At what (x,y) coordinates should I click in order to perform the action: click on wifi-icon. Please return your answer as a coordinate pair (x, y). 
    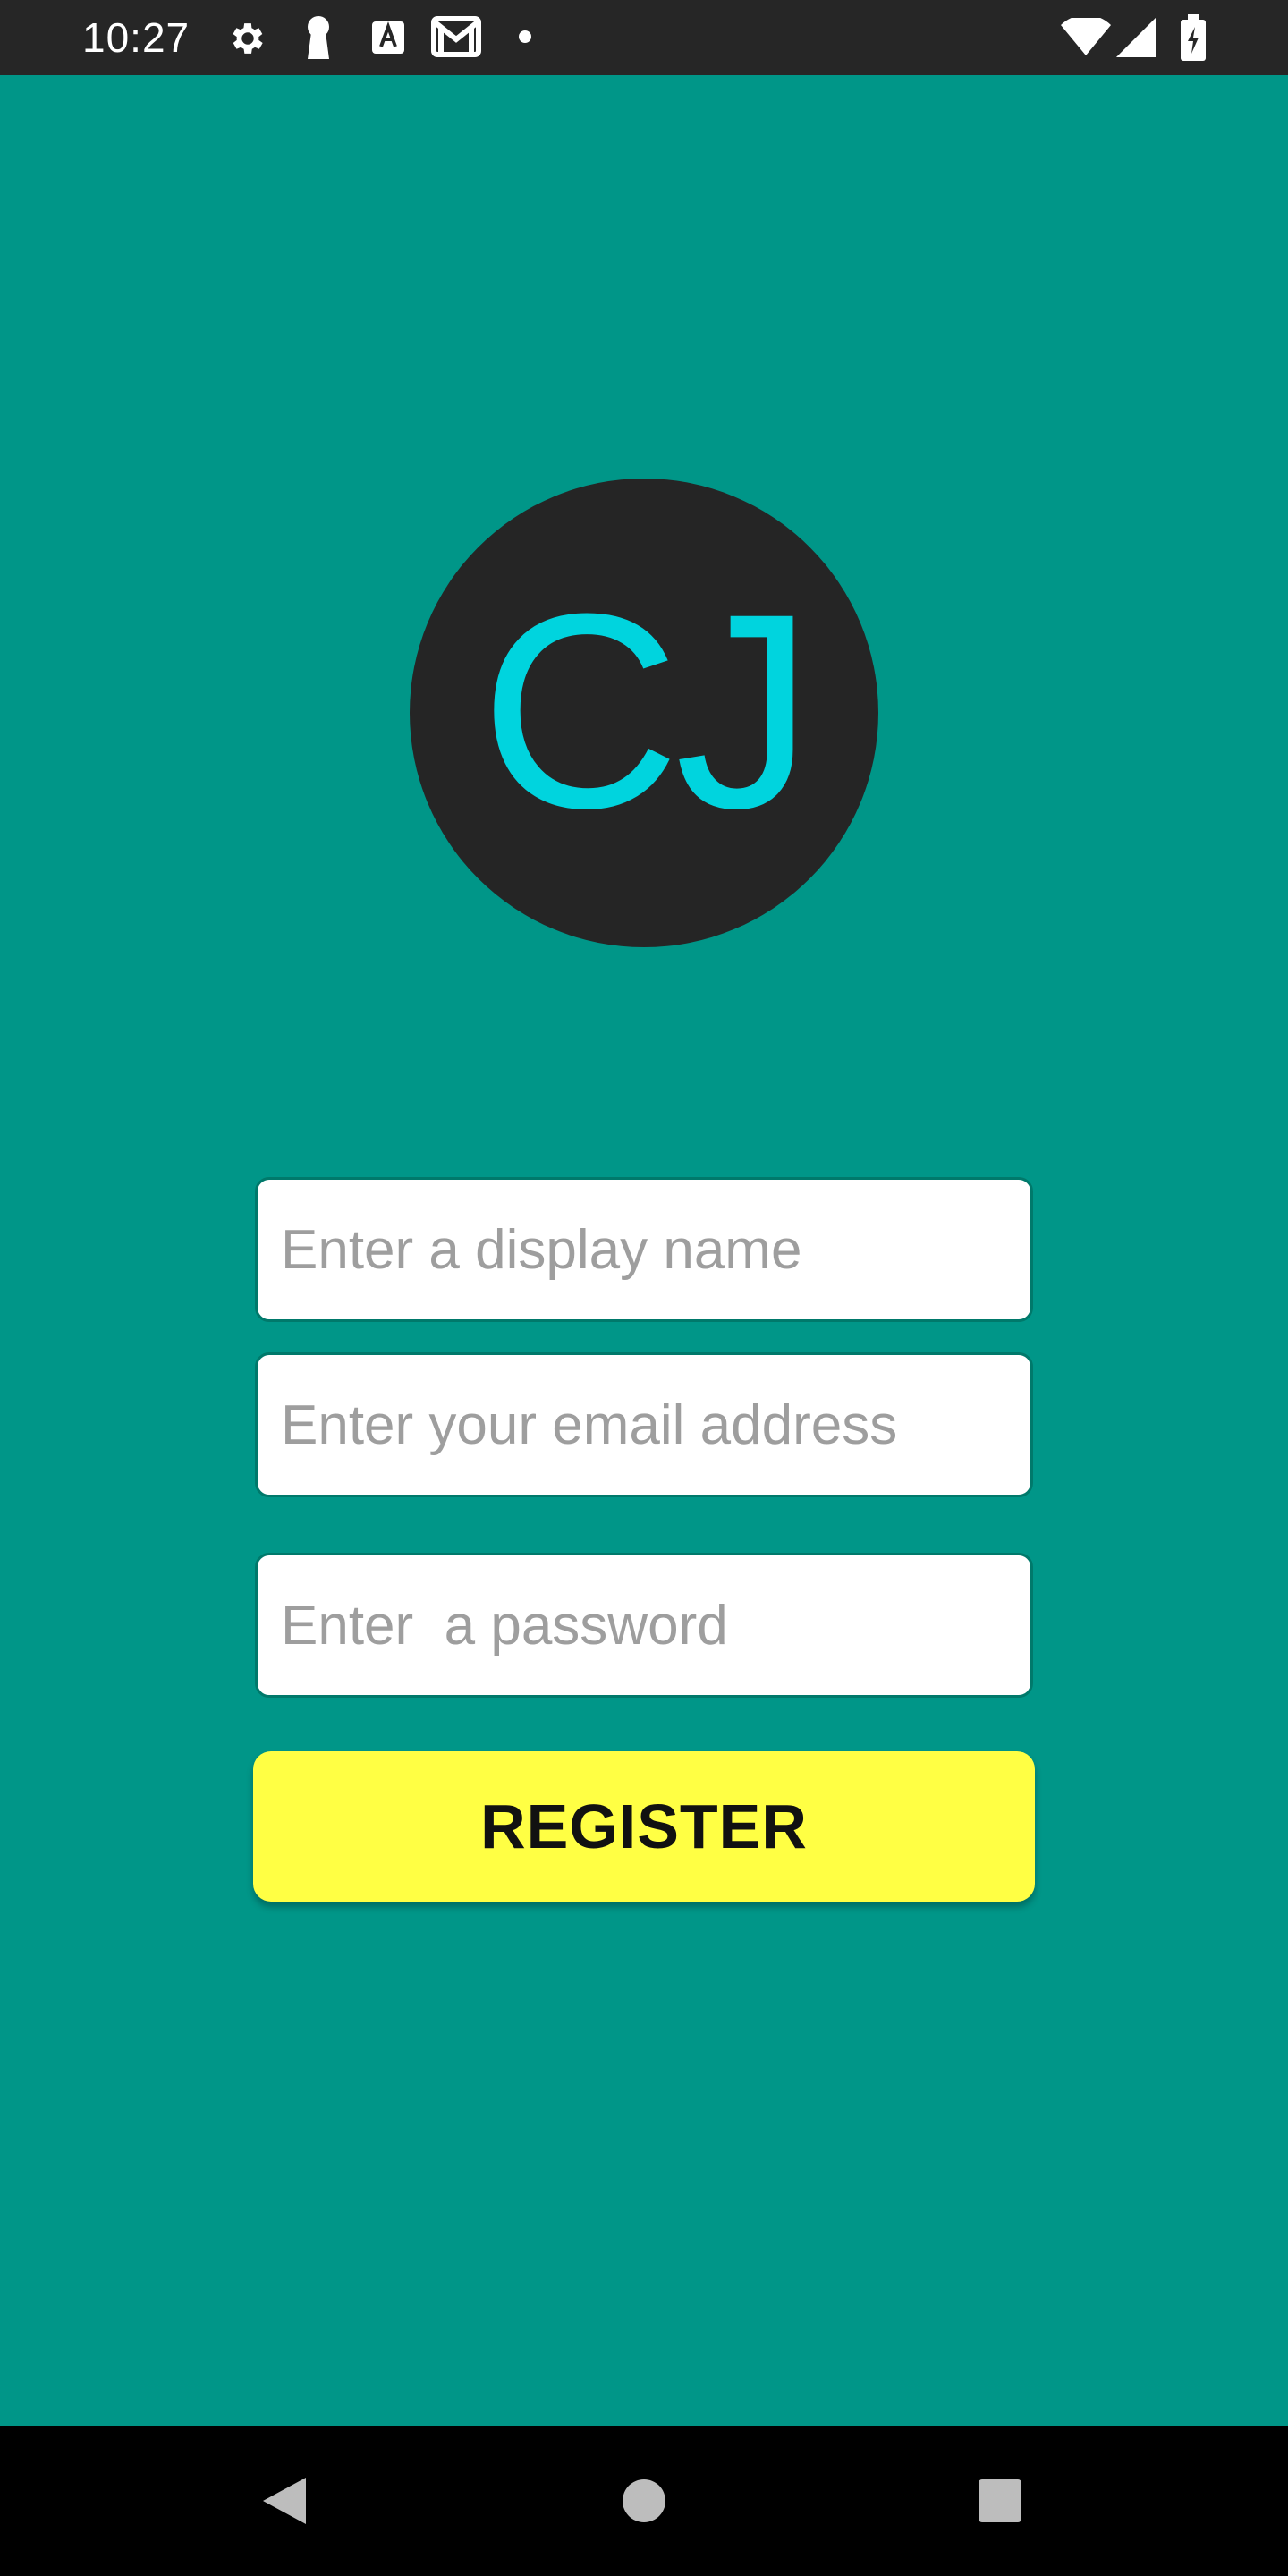
    Looking at the image, I should click on (1086, 38).